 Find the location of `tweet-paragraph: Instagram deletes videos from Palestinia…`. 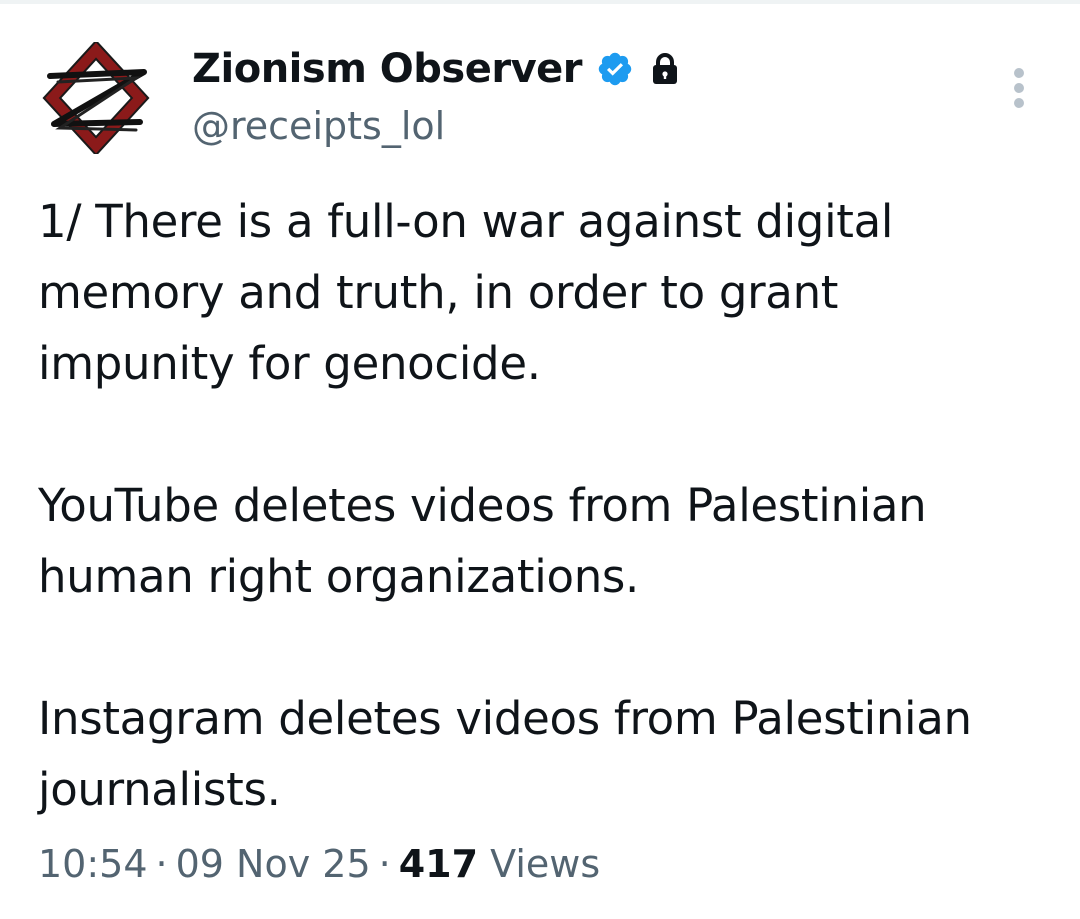

tweet-paragraph: Instagram deletes videos from Palestinia… is located at coordinates (505, 754).